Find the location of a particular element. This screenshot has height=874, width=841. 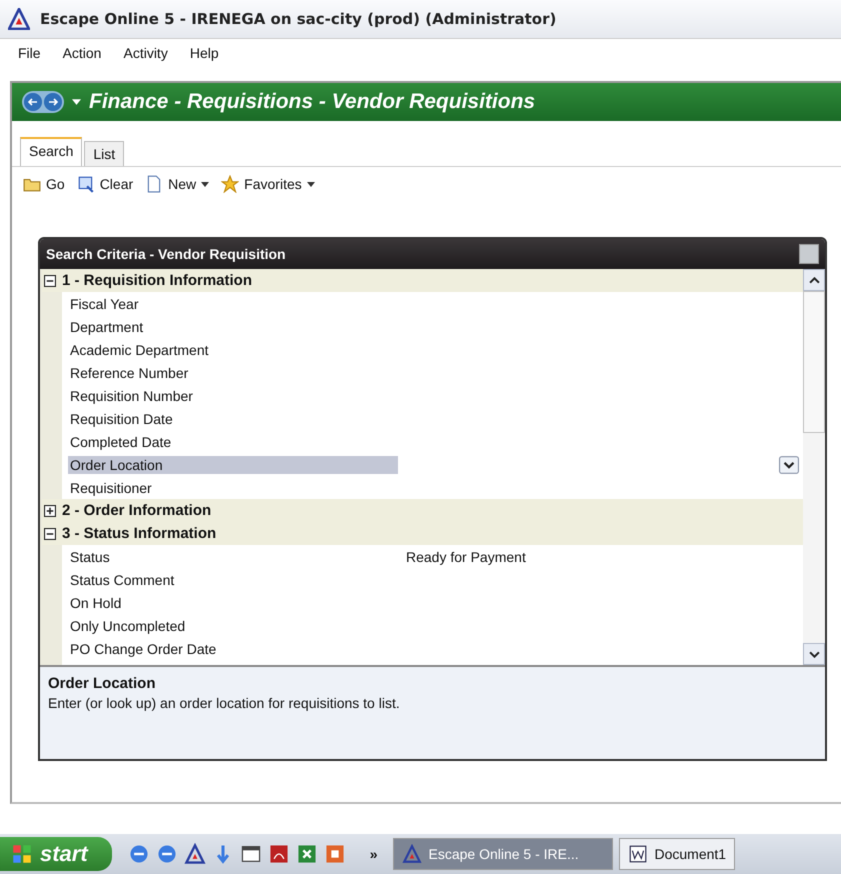

magnifier-icon is located at coordinates (85, 184).